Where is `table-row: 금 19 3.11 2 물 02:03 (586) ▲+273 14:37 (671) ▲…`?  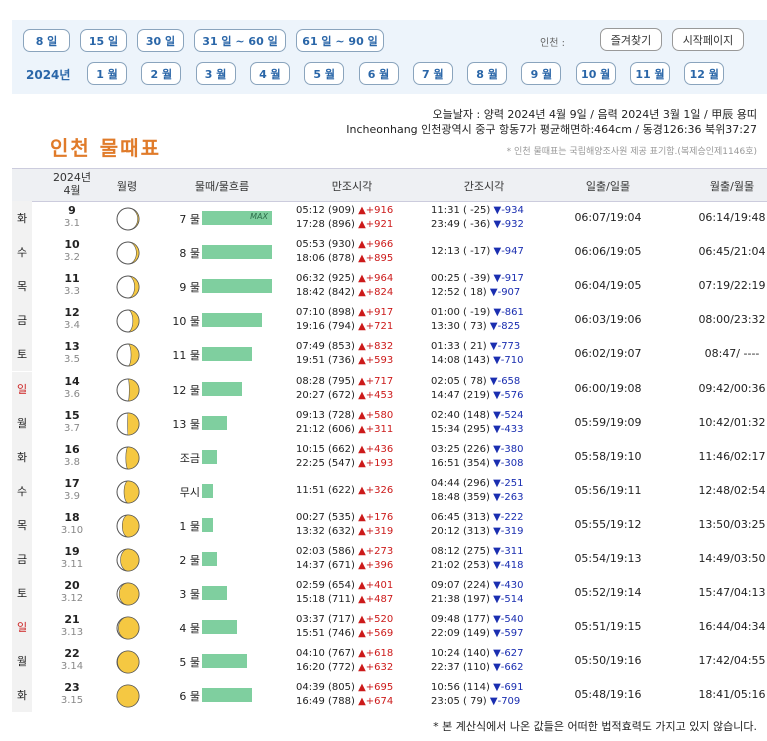 table-row: 금 19 3.11 2 물 02:03 (586) ▲+273 14:37 (671) ▲… is located at coordinates (389, 559).